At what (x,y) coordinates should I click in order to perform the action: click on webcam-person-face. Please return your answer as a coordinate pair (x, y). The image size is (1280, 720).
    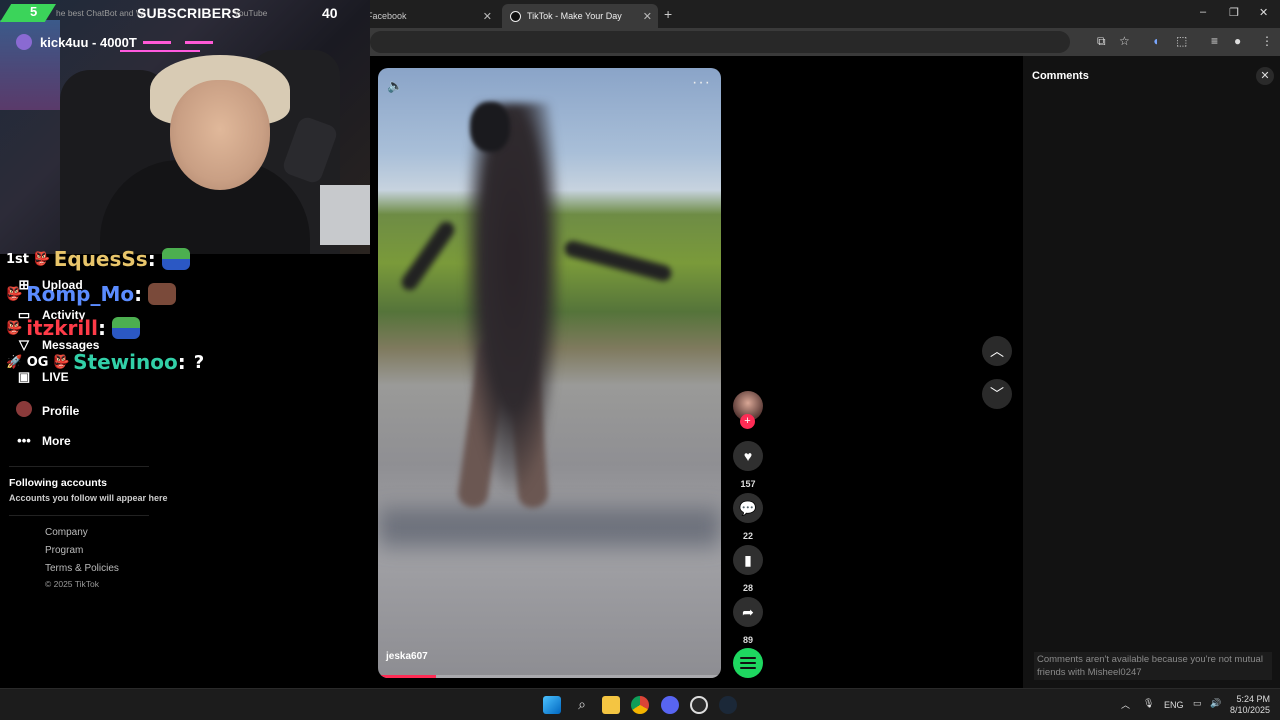
    Looking at the image, I should click on (220, 135).